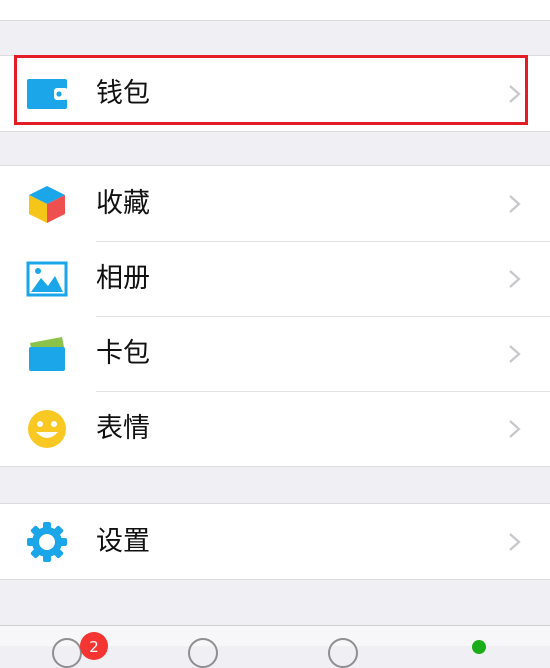 The width and height of the screenshot is (550, 668). I want to click on settings-group: 设置, so click(275, 541).